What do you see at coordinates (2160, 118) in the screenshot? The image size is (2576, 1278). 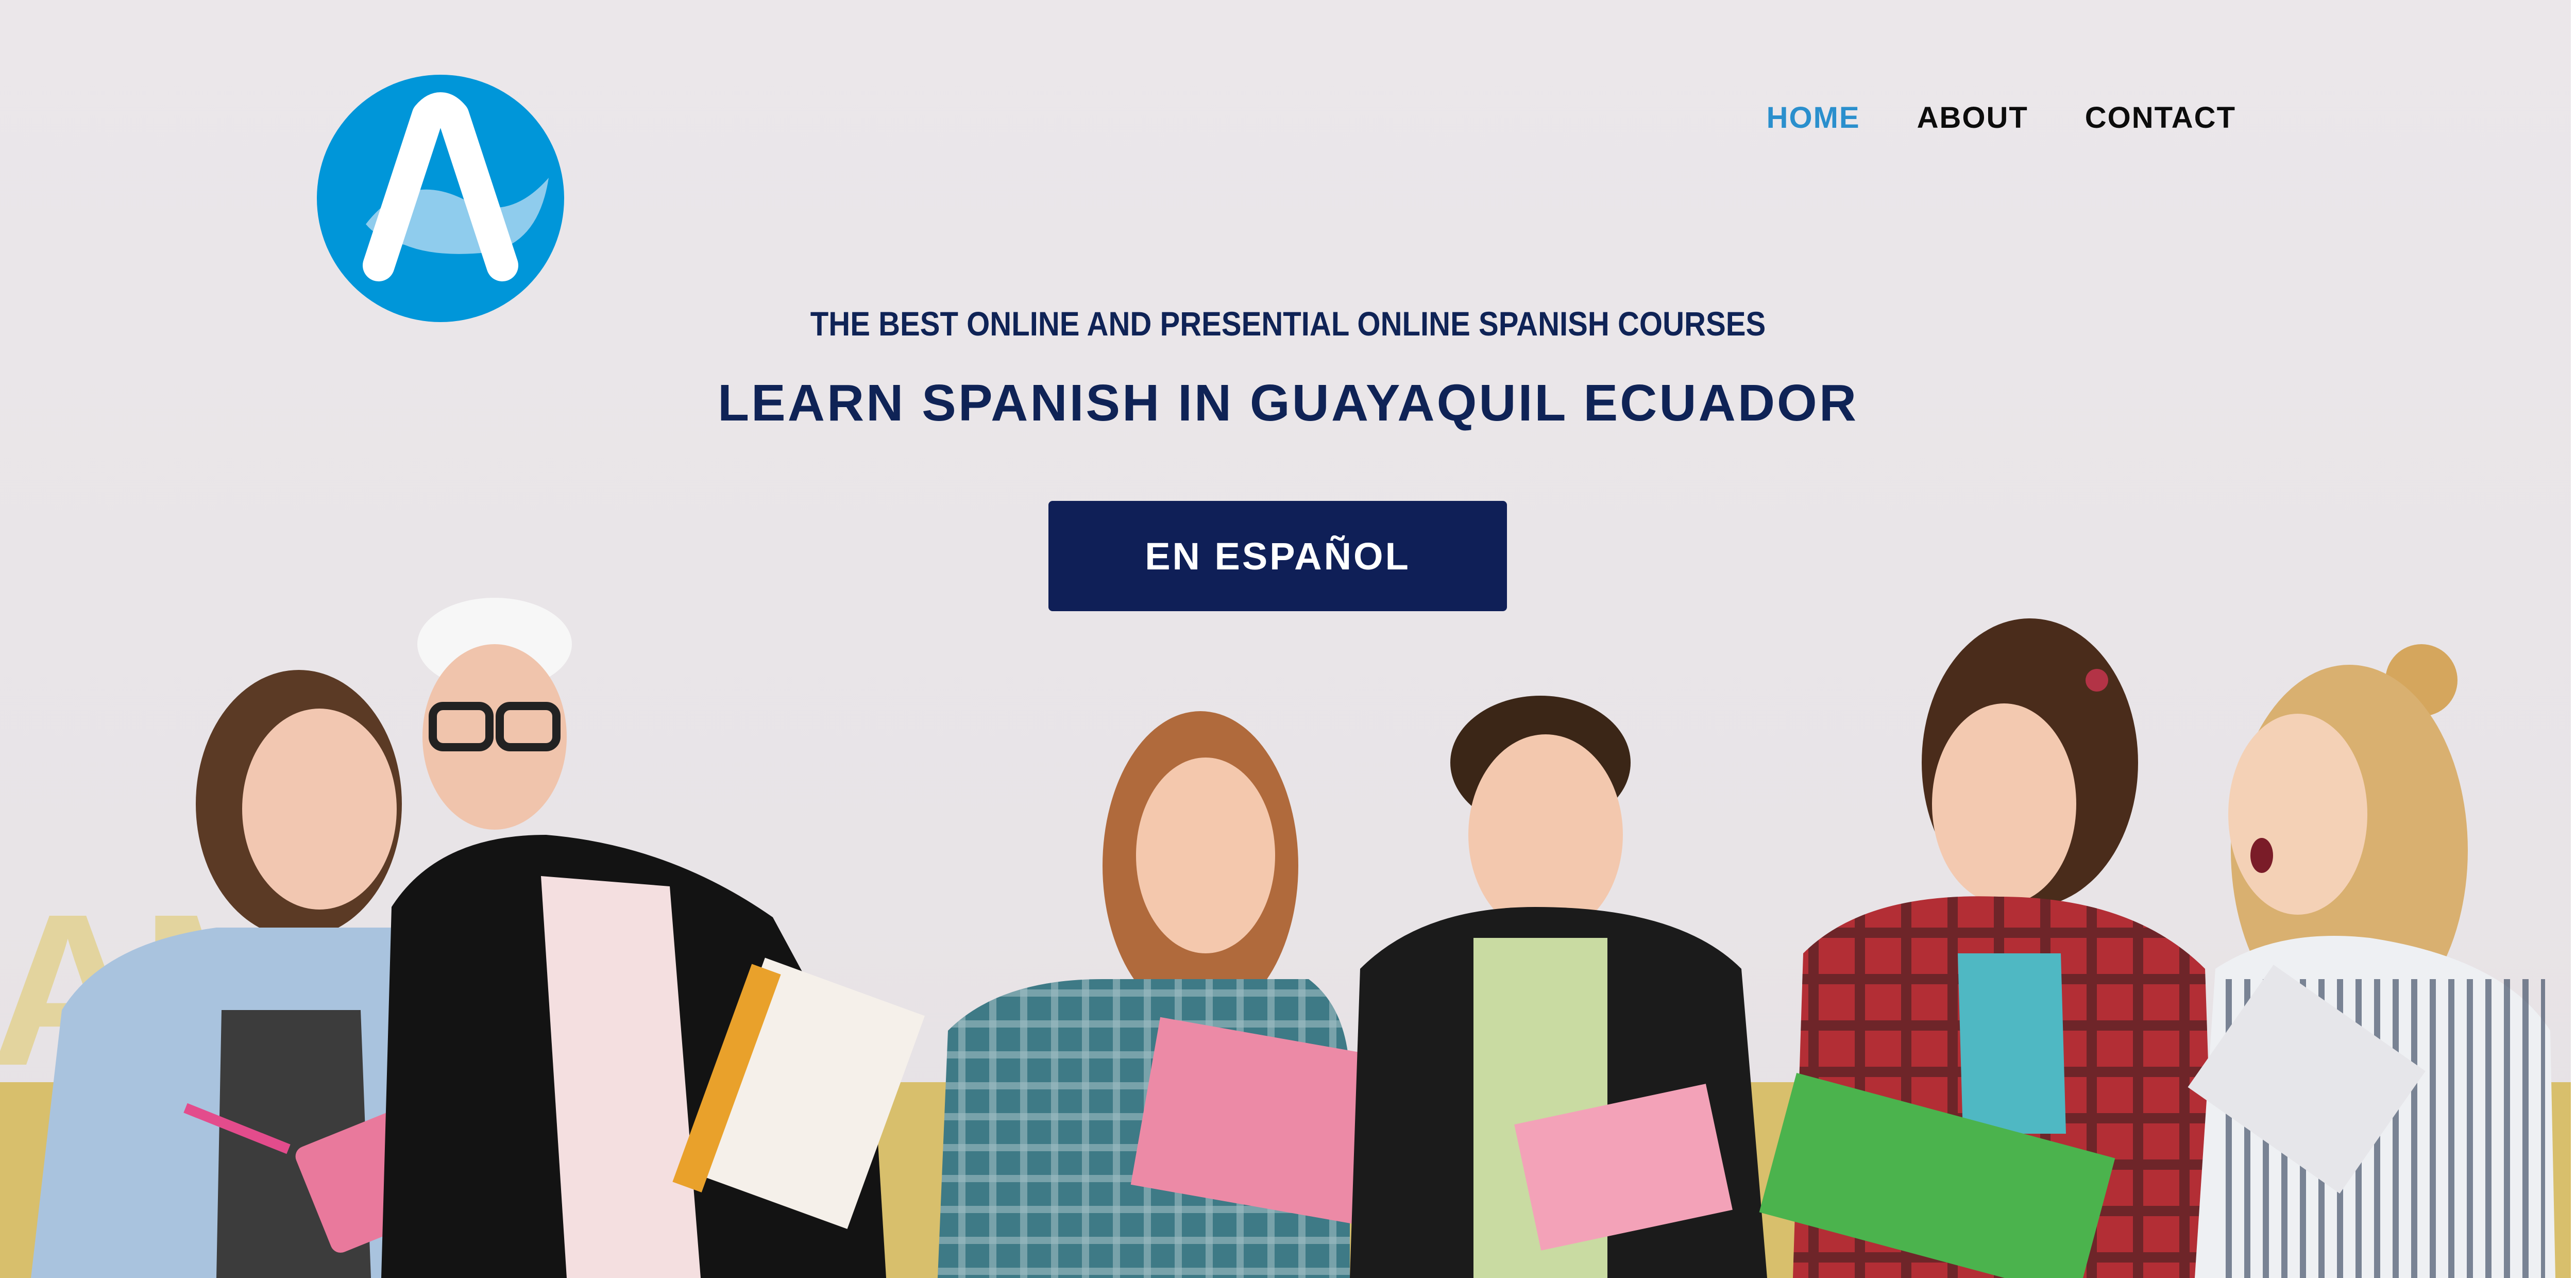 I see `nav-contact-link: CONTACT` at bounding box center [2160, 118].